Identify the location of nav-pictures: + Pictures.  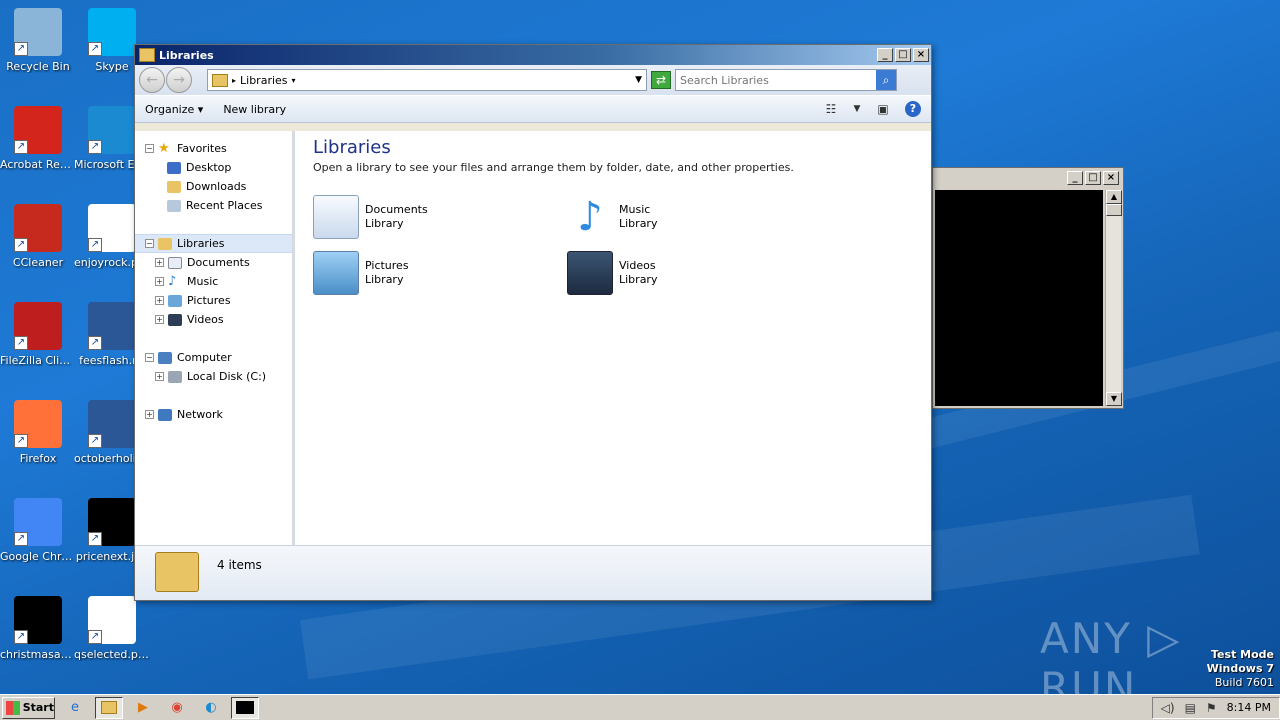
(213, 300).